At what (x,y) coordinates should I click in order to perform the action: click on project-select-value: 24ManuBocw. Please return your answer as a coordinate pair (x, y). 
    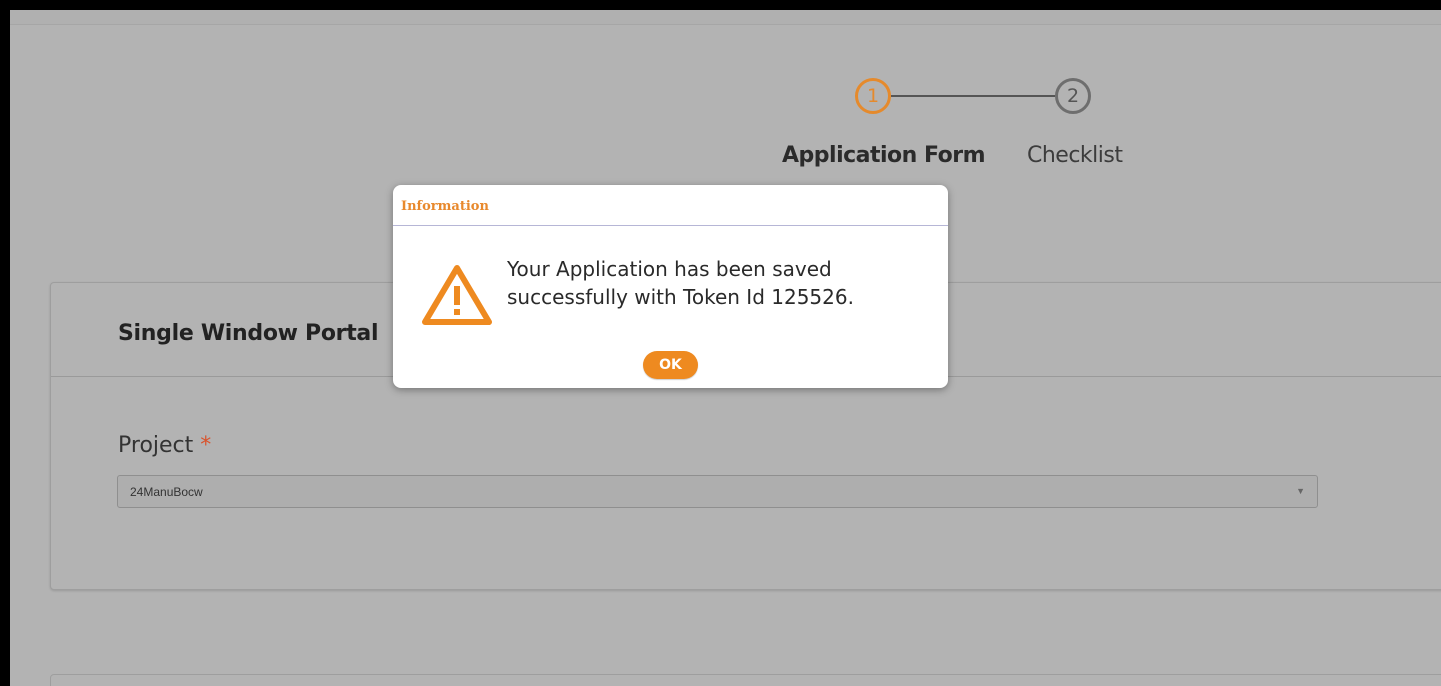
    Looking at the image, I should click on (166, 492).